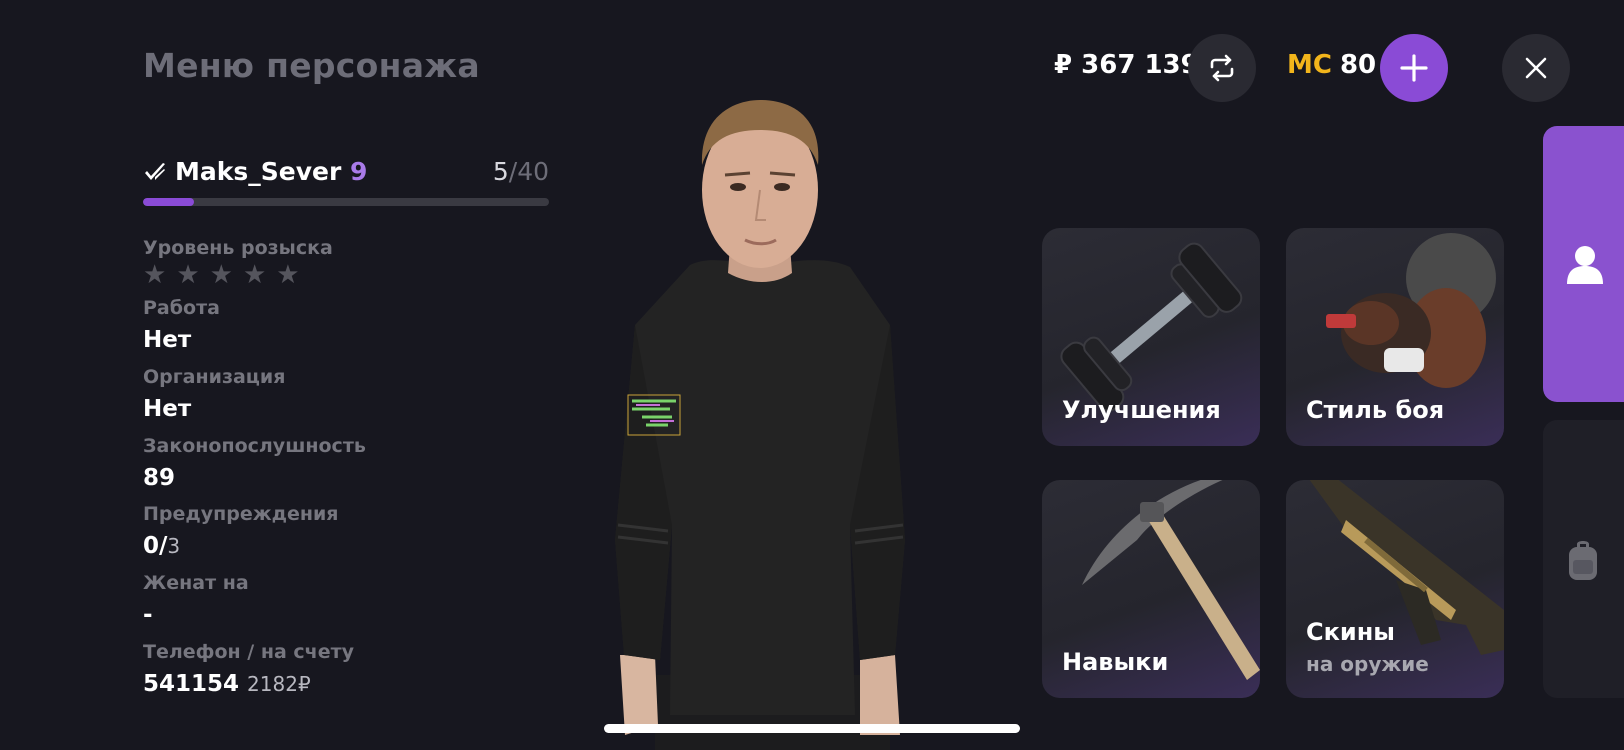 The image size is (1624, 750). I want to click on exp-progress-fill, so click(168, 202).